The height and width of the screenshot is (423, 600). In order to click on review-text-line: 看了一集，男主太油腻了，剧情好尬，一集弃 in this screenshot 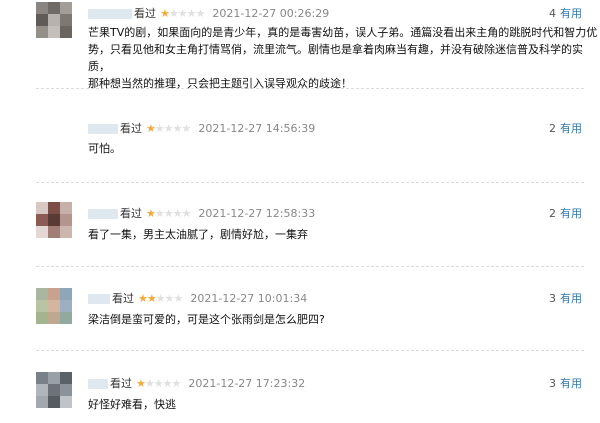, I will do `click(198, 234)`.